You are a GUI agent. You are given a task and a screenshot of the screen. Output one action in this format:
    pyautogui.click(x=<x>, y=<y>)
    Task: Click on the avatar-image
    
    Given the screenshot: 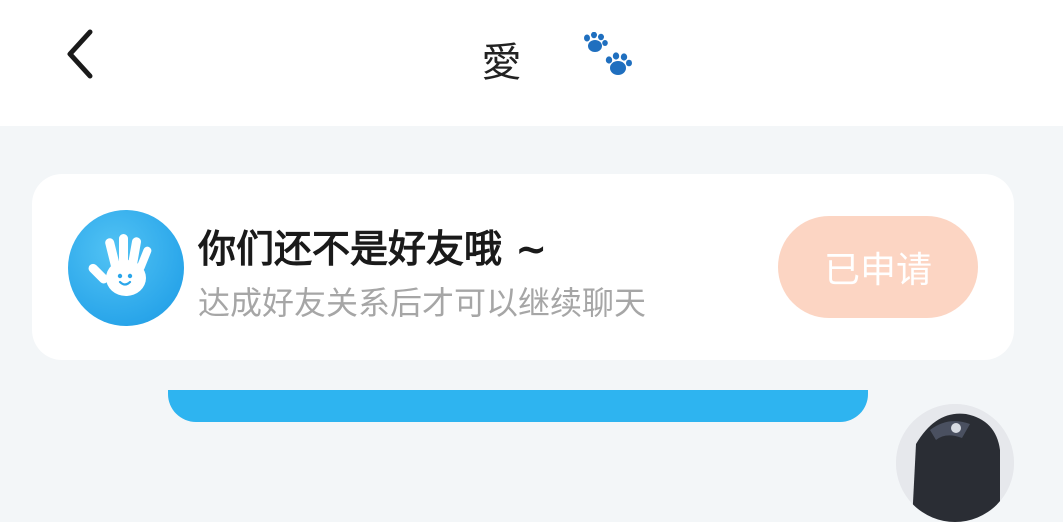 What is the action you would take?
    pyautogui.click(x=955, y=463)
    